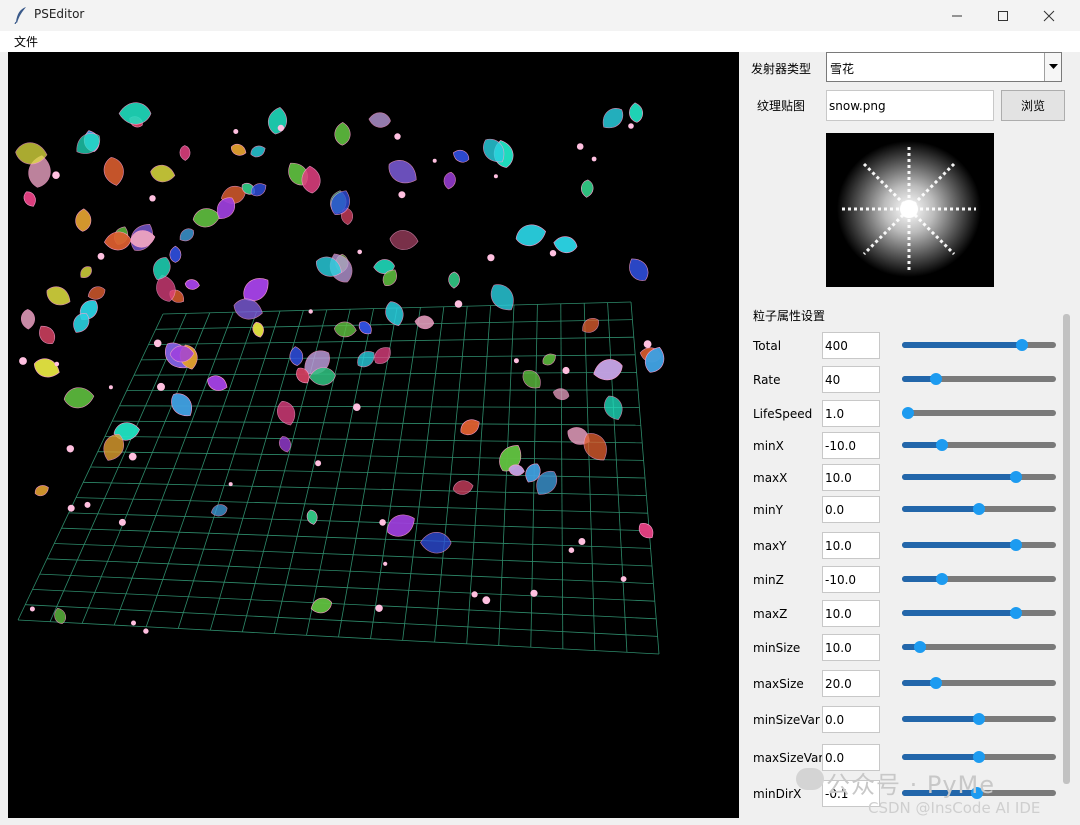 Image resolution: width=1080 pixels, height=825 pixels. I want to click on param-label-lifespeed: LifeSpeed, so click(783, 414).